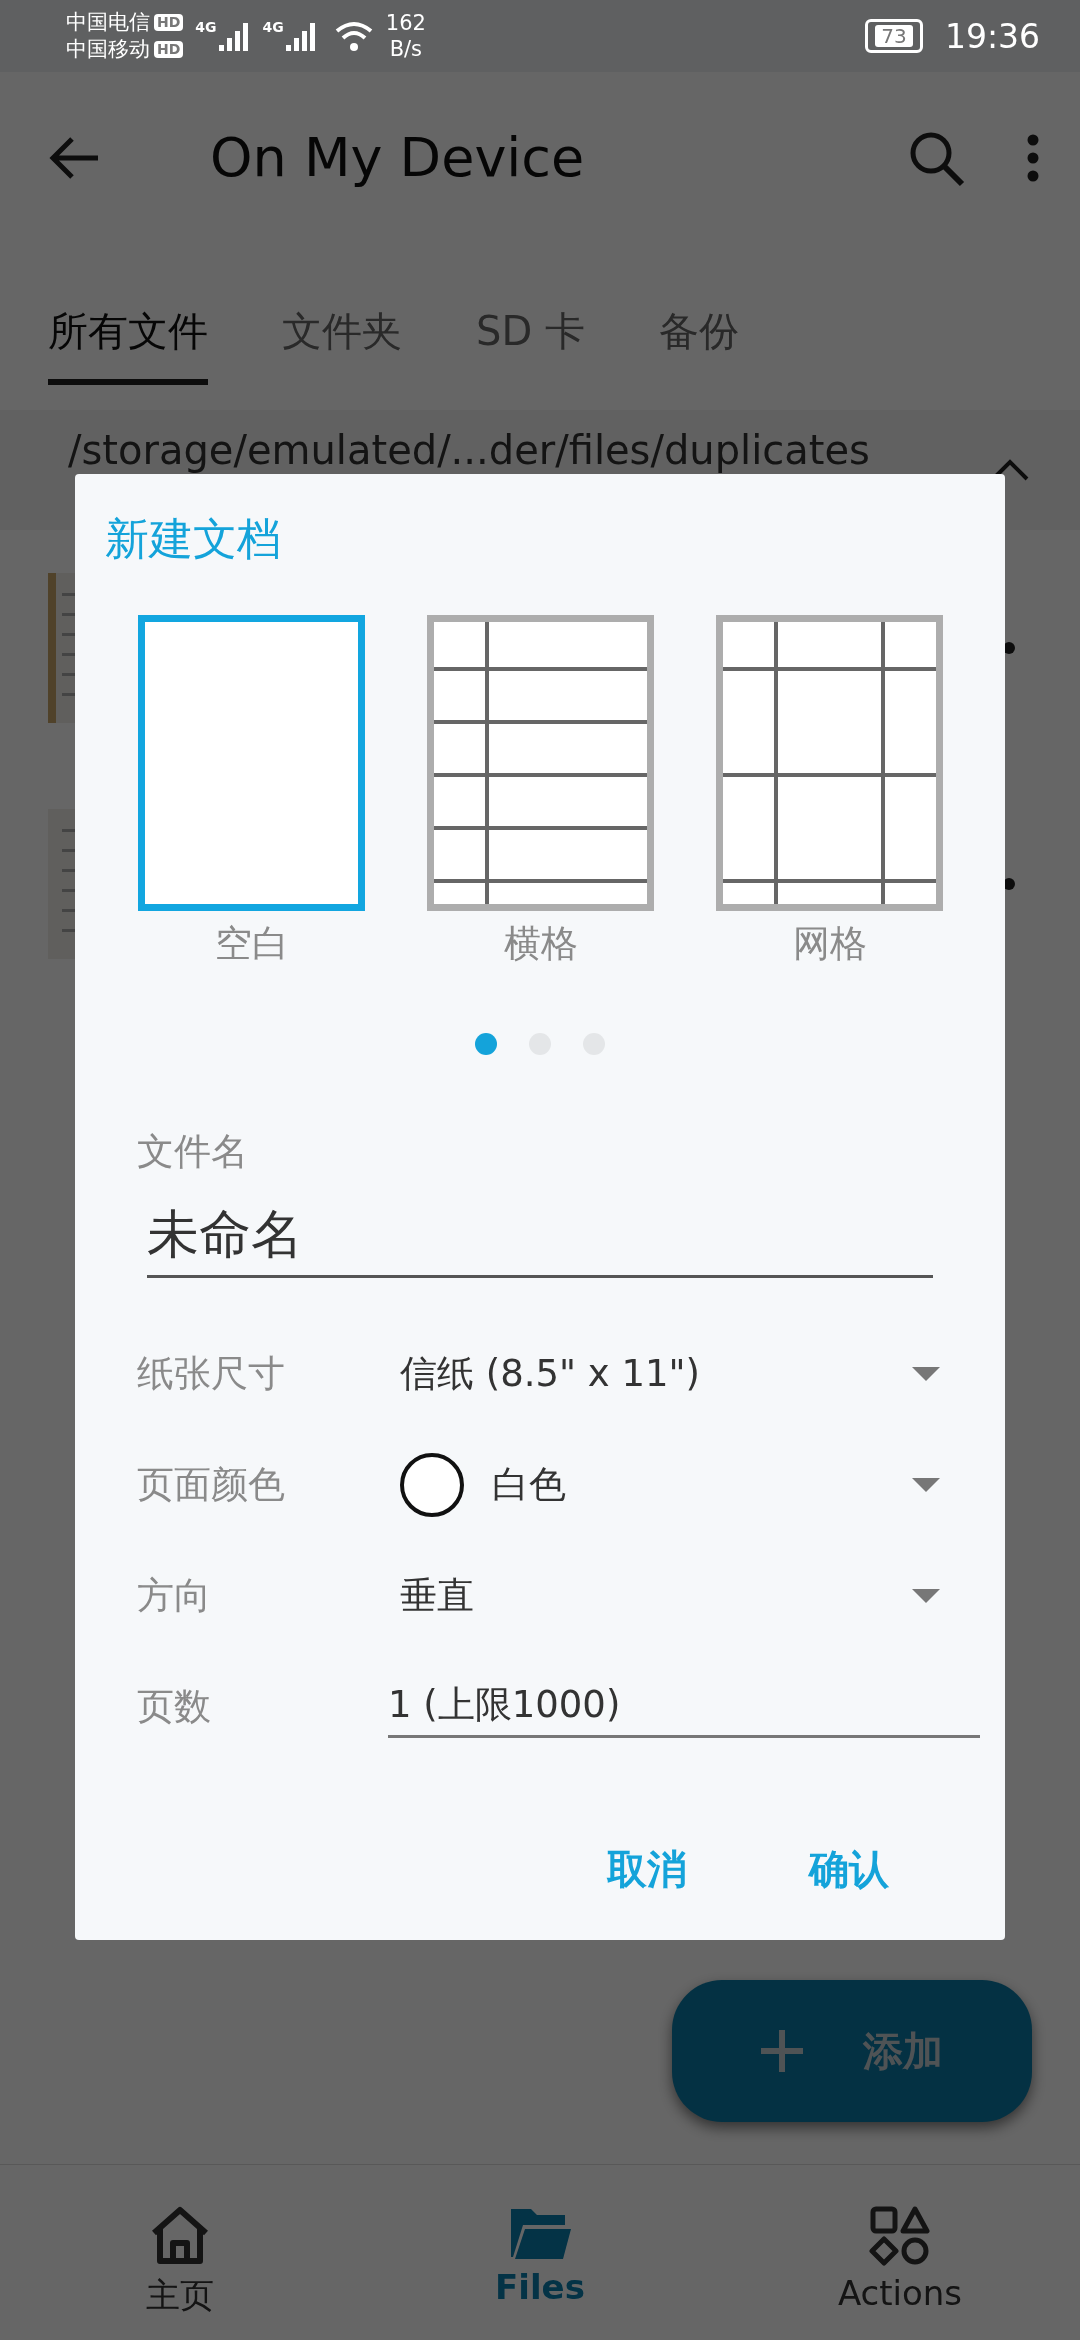 Image resolution: width=1080 pixels, height=2340 pixels. Describe the element at coordinates (647, 1869) in the screenshot. I see `dialog-button: 取消` at that location.